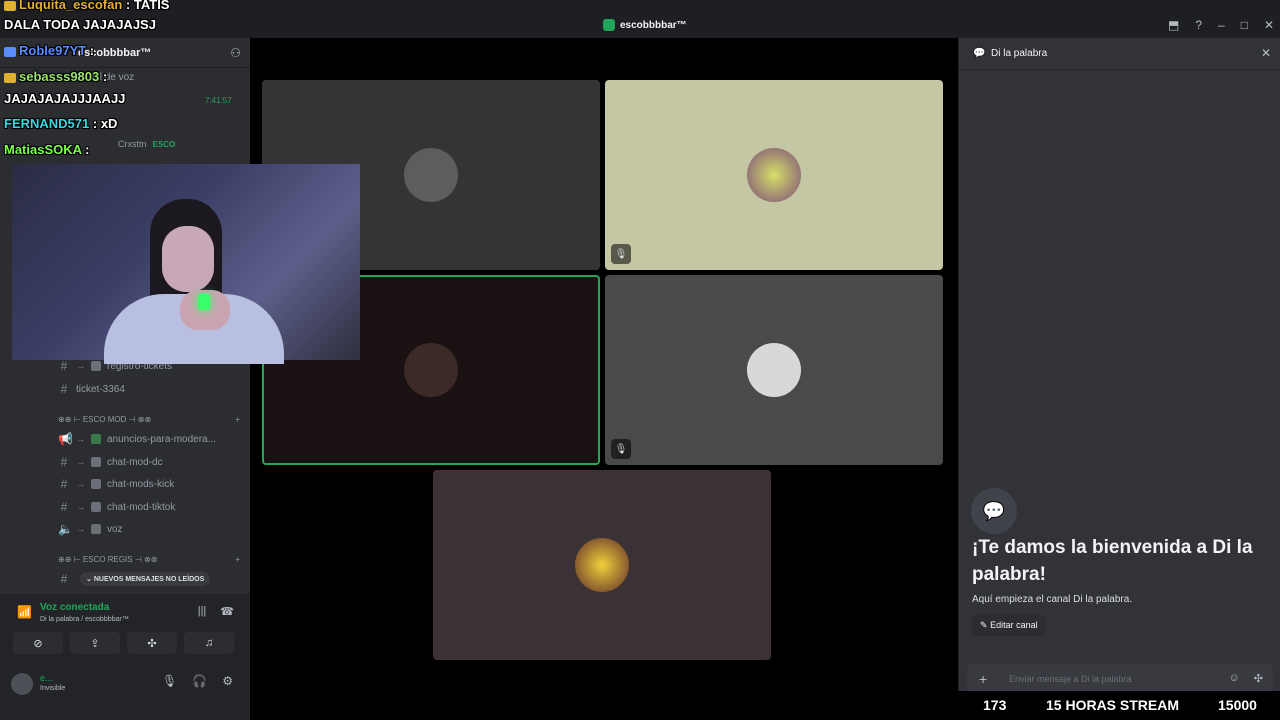 The width and height of the screenshot is (1280, 720). What do you see at coordinates (1244, 25) in the screenshot?
I see `maximize-button: □` at bounding box center [1244, 25].